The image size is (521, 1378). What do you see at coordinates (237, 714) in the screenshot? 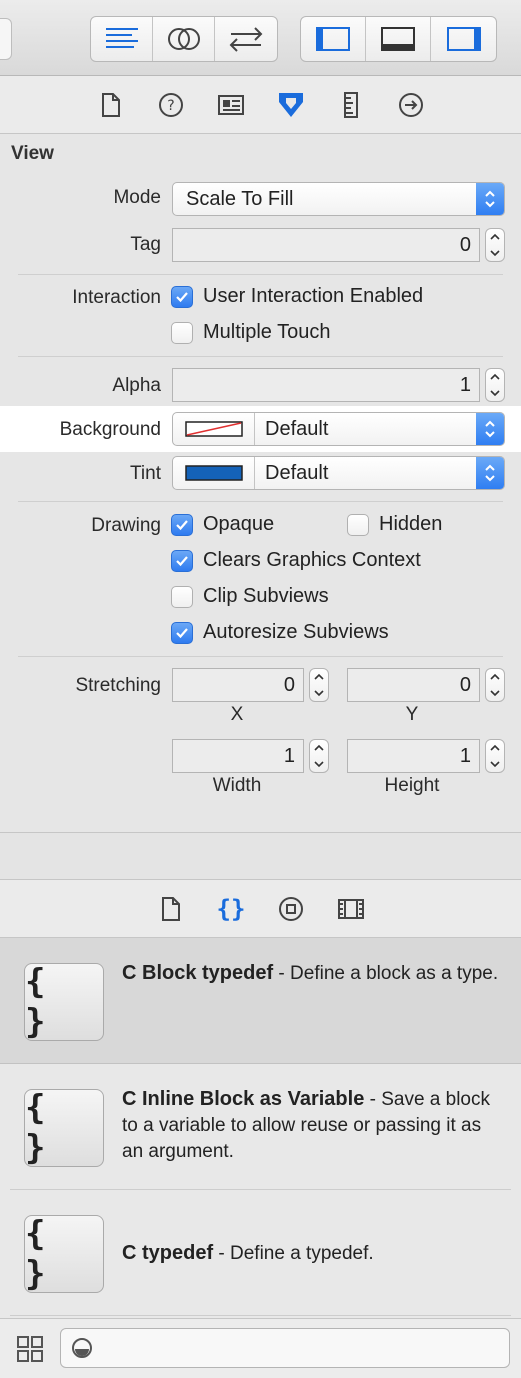
I see `x-label: X` at bounding box center [237, 714].